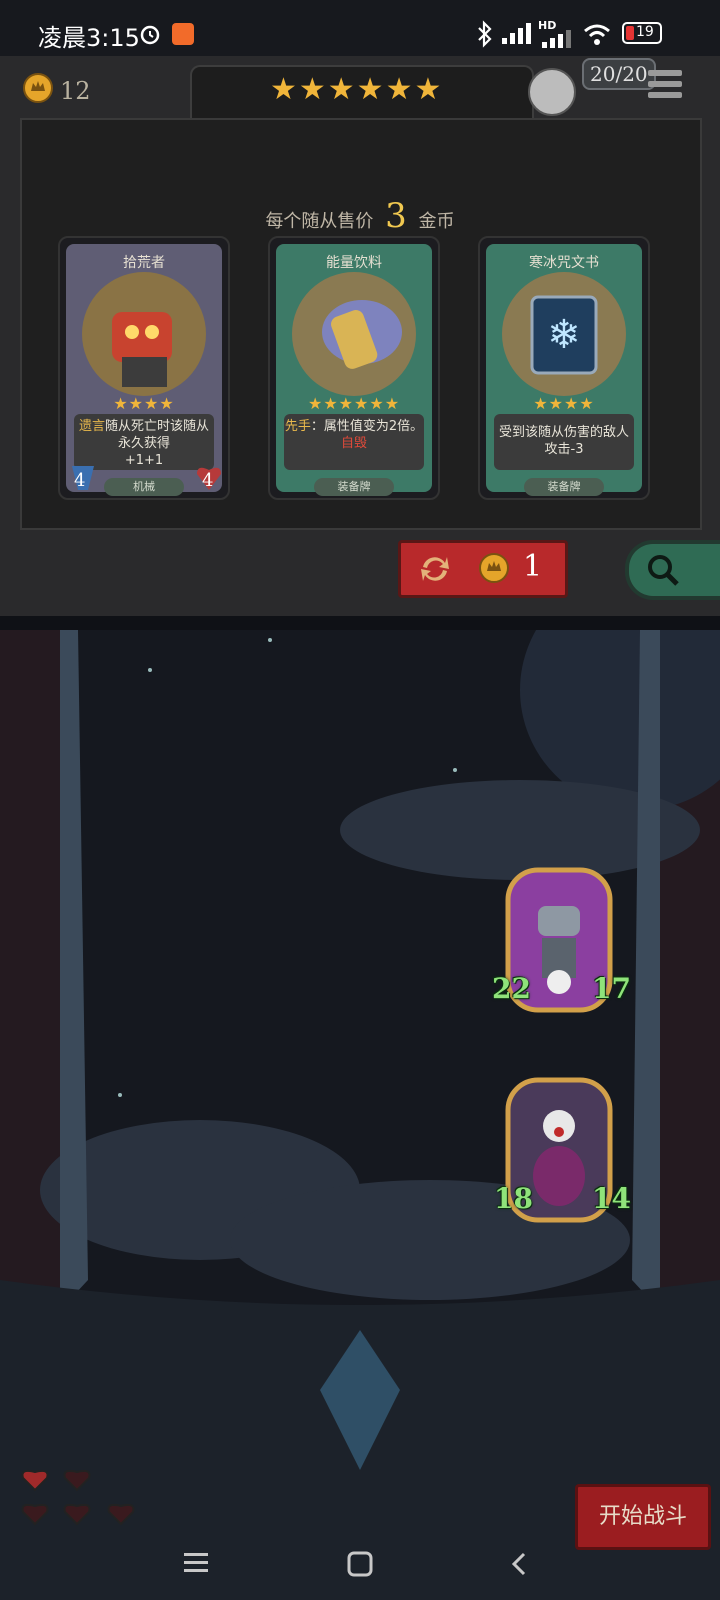 Image resolution: width=720 pixels, height=1600 pixels. What do you see at coordinates (520, 1564) in the screenshot?
I see `back-nav-icon` at bounding box center [520, 1564].